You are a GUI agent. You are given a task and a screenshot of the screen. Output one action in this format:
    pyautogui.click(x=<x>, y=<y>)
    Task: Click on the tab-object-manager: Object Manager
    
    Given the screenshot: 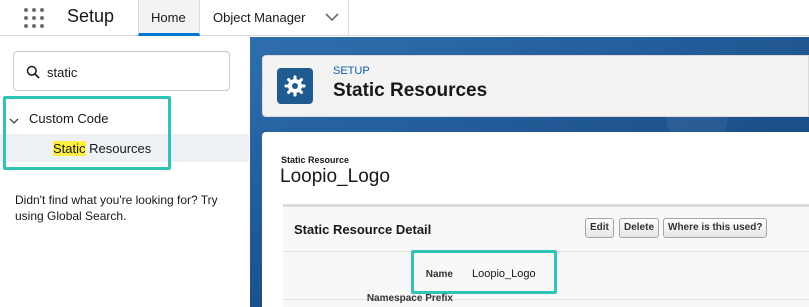 What is the action you would take?
    pyautogui.click(x=253, y=18)
    